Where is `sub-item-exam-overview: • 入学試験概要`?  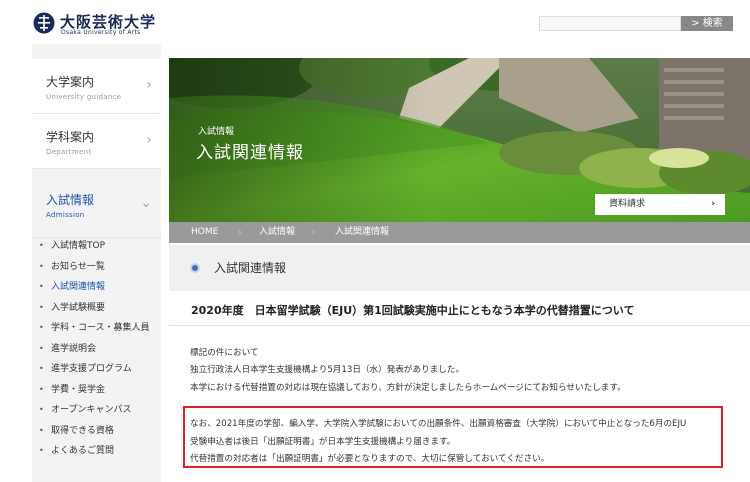 sub-item-exam-overview: • 入学試験概要 is located at coordinates (96, 308).